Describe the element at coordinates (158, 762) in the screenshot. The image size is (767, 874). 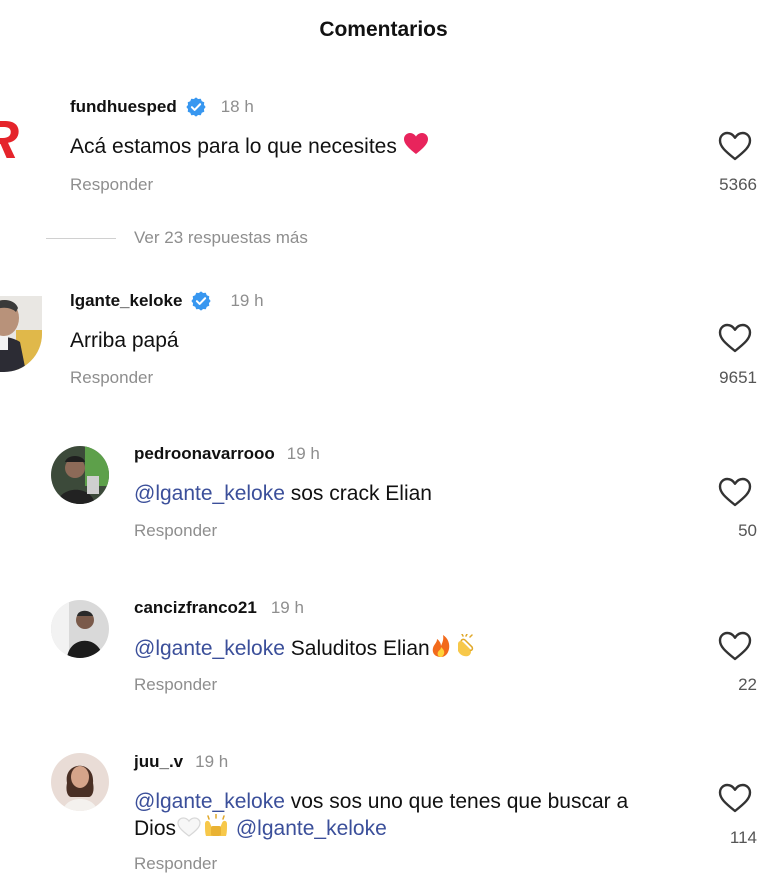
I see `comment-username: juu_.v` at that location.